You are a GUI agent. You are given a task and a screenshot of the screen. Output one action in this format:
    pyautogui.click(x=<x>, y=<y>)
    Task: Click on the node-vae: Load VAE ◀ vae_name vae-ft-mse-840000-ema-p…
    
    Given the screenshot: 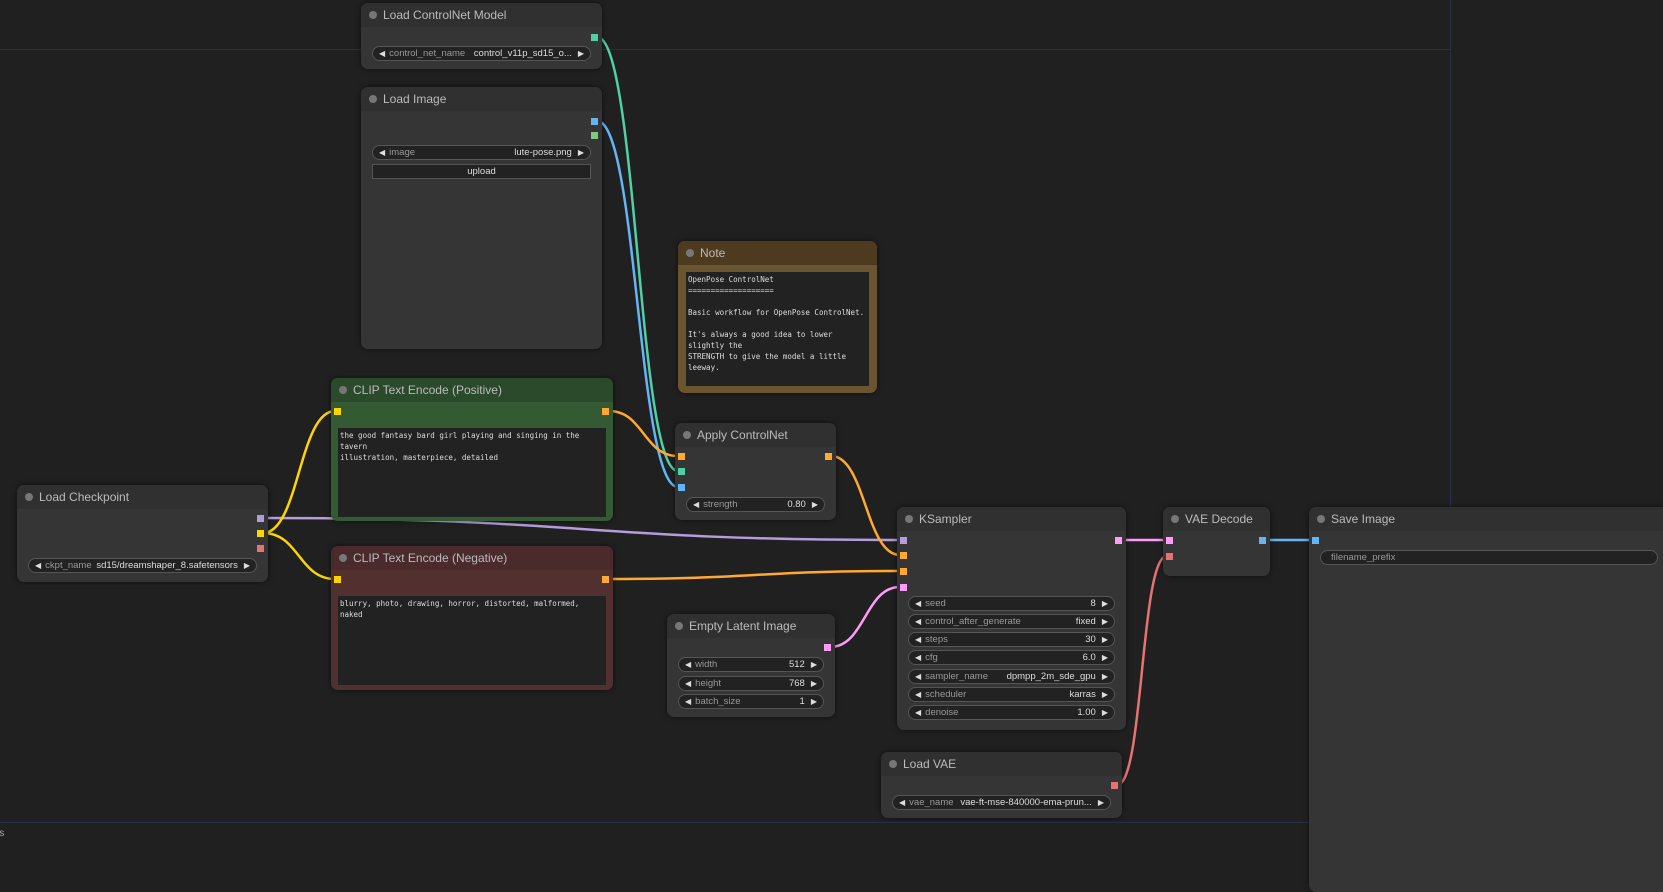 What is the action you would take?
    pyautogui.click(x=1001, y=785)
    